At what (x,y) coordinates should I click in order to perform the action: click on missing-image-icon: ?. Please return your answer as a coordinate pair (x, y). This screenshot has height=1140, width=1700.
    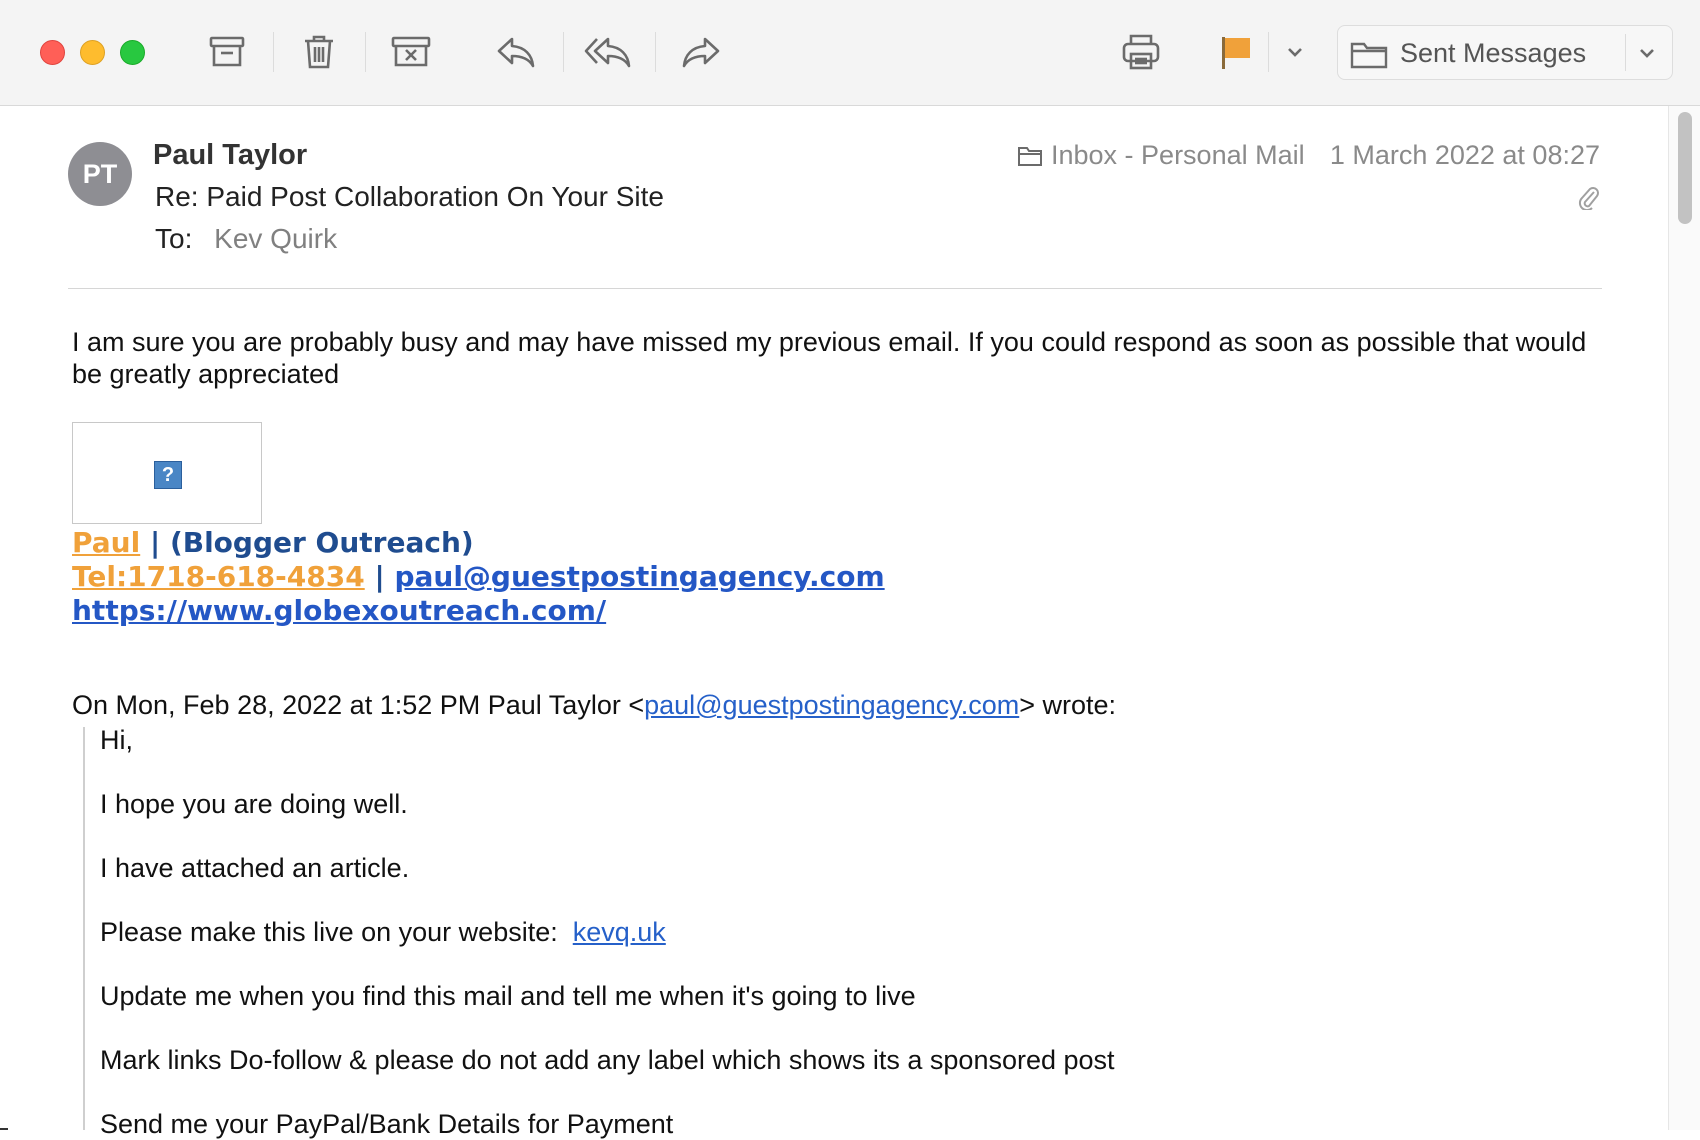
    Looking at the image, I should click on (168, 475).